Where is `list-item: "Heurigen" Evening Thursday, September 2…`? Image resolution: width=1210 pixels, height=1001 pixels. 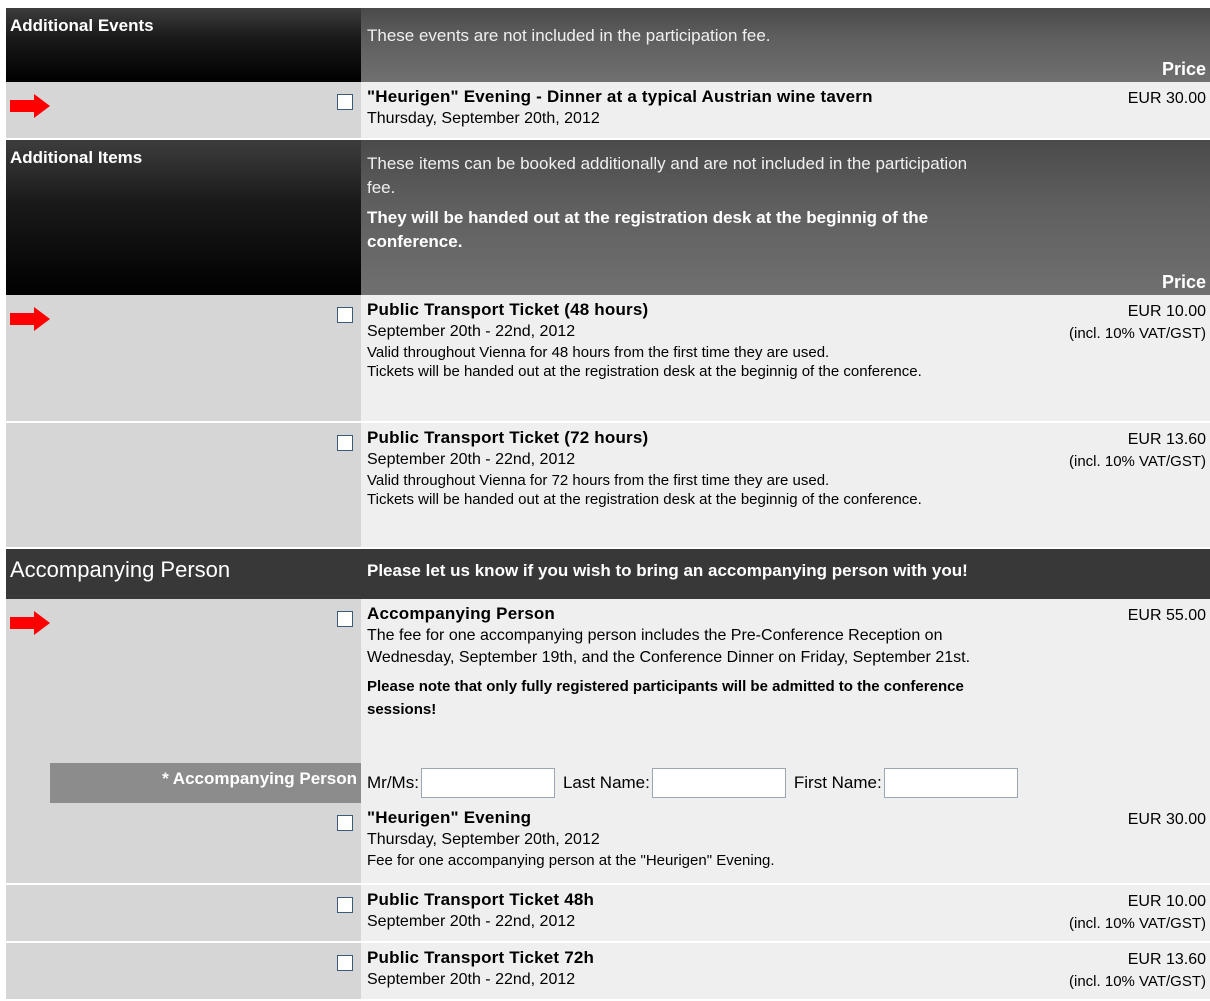 list-item: "Heurigen" Evening Thursday, September 2… is located at coordinates (608, 844).